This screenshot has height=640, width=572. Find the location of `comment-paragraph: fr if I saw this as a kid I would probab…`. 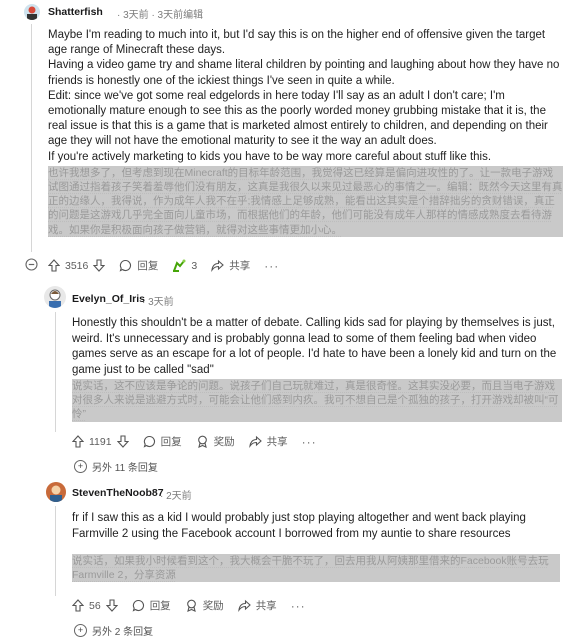

comment-paragraph: fr if I saw this as a kid I would probab… is located at coordinates (299, 526).